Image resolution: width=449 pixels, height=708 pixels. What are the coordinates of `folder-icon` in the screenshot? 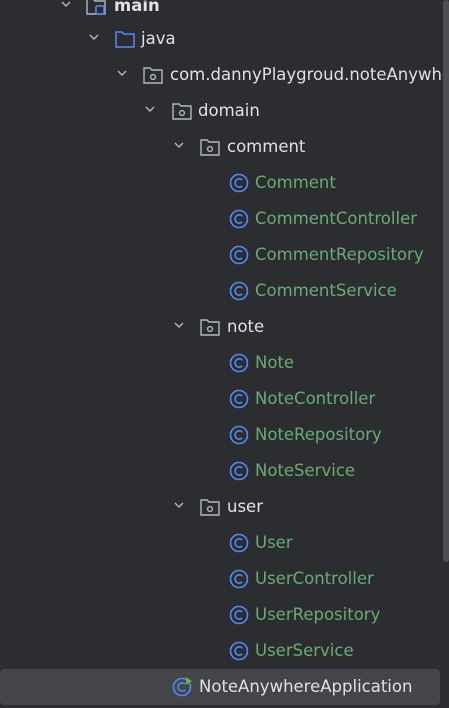 It's located at (125, 39).